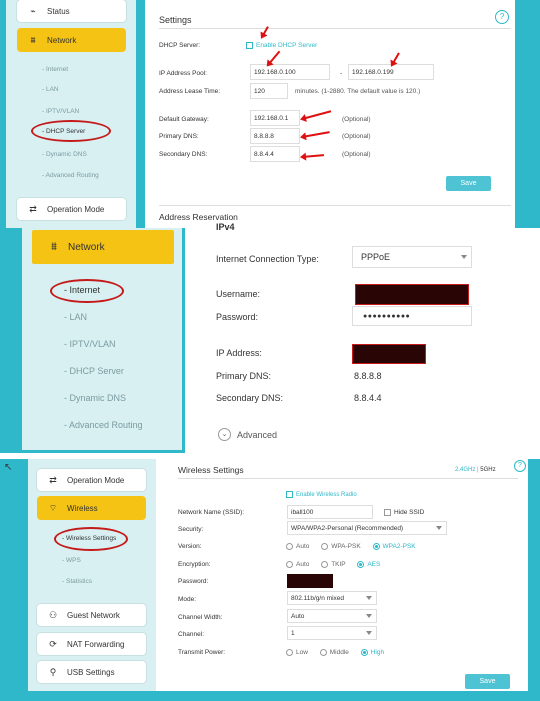 The width and height of the screenshot is (540, 701). What do you see at coordinates (191, 634) in the screenshot?
I see `channel-label: Channel:` at bounding box center [191, 634].